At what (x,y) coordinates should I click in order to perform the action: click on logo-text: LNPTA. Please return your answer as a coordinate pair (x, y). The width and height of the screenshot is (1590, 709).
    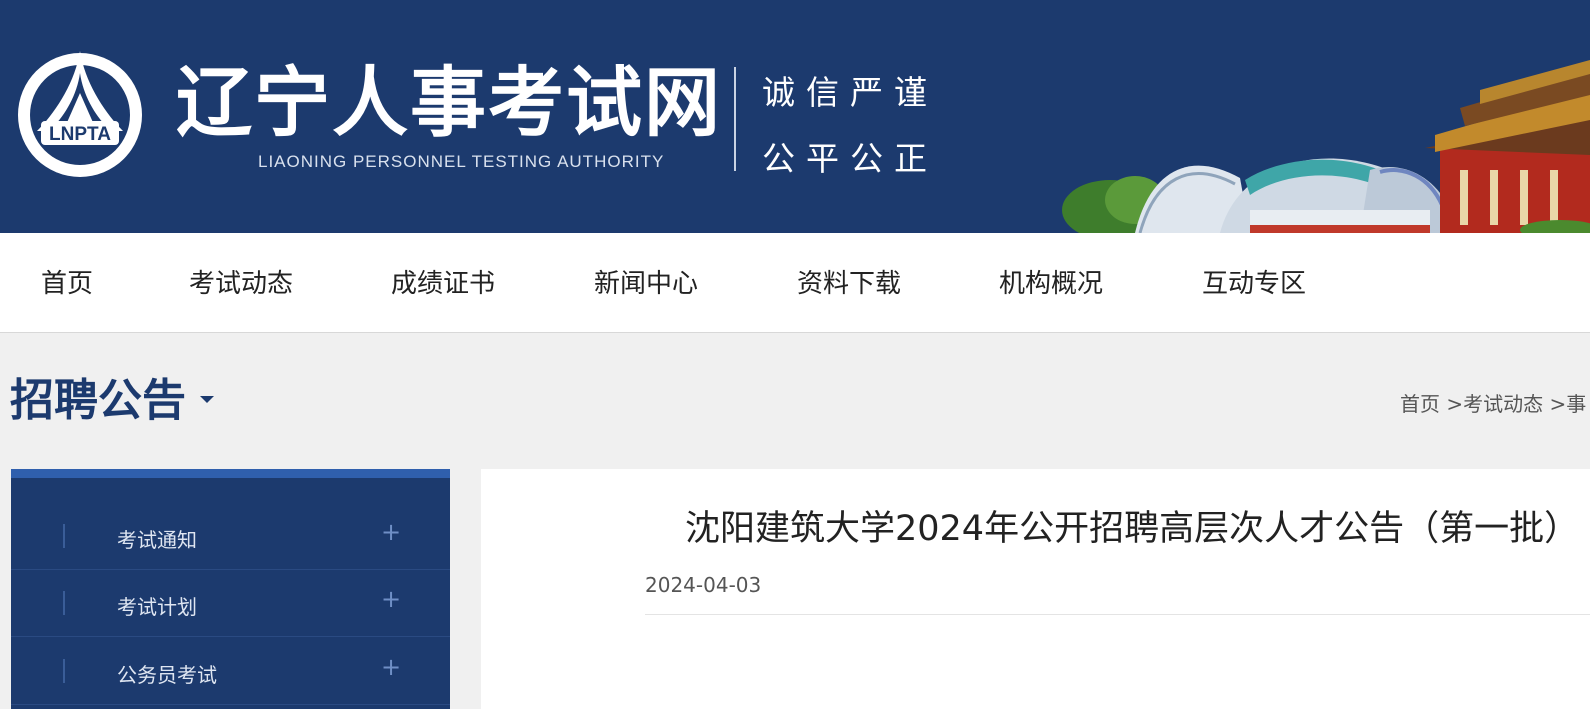
    Looking at the image, I should click on (80, 134).